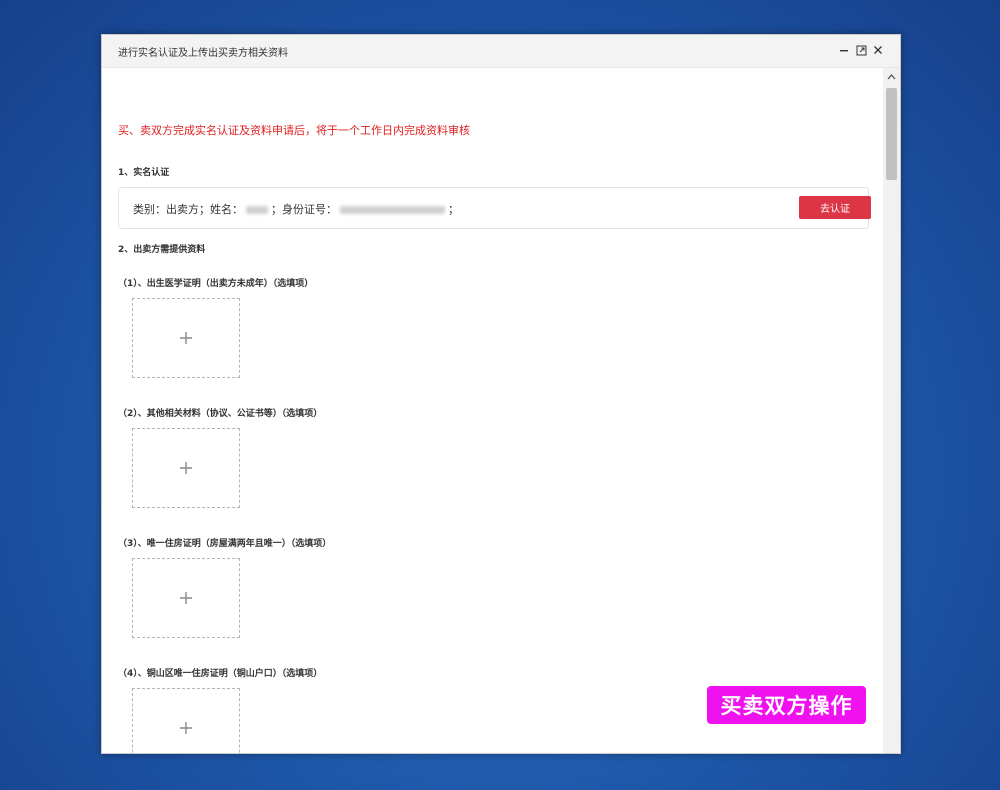  What do you see at coordinates (453, 209) in the screenshot?
I see `identity-suffix: ；` at bounding box center [453, 209].